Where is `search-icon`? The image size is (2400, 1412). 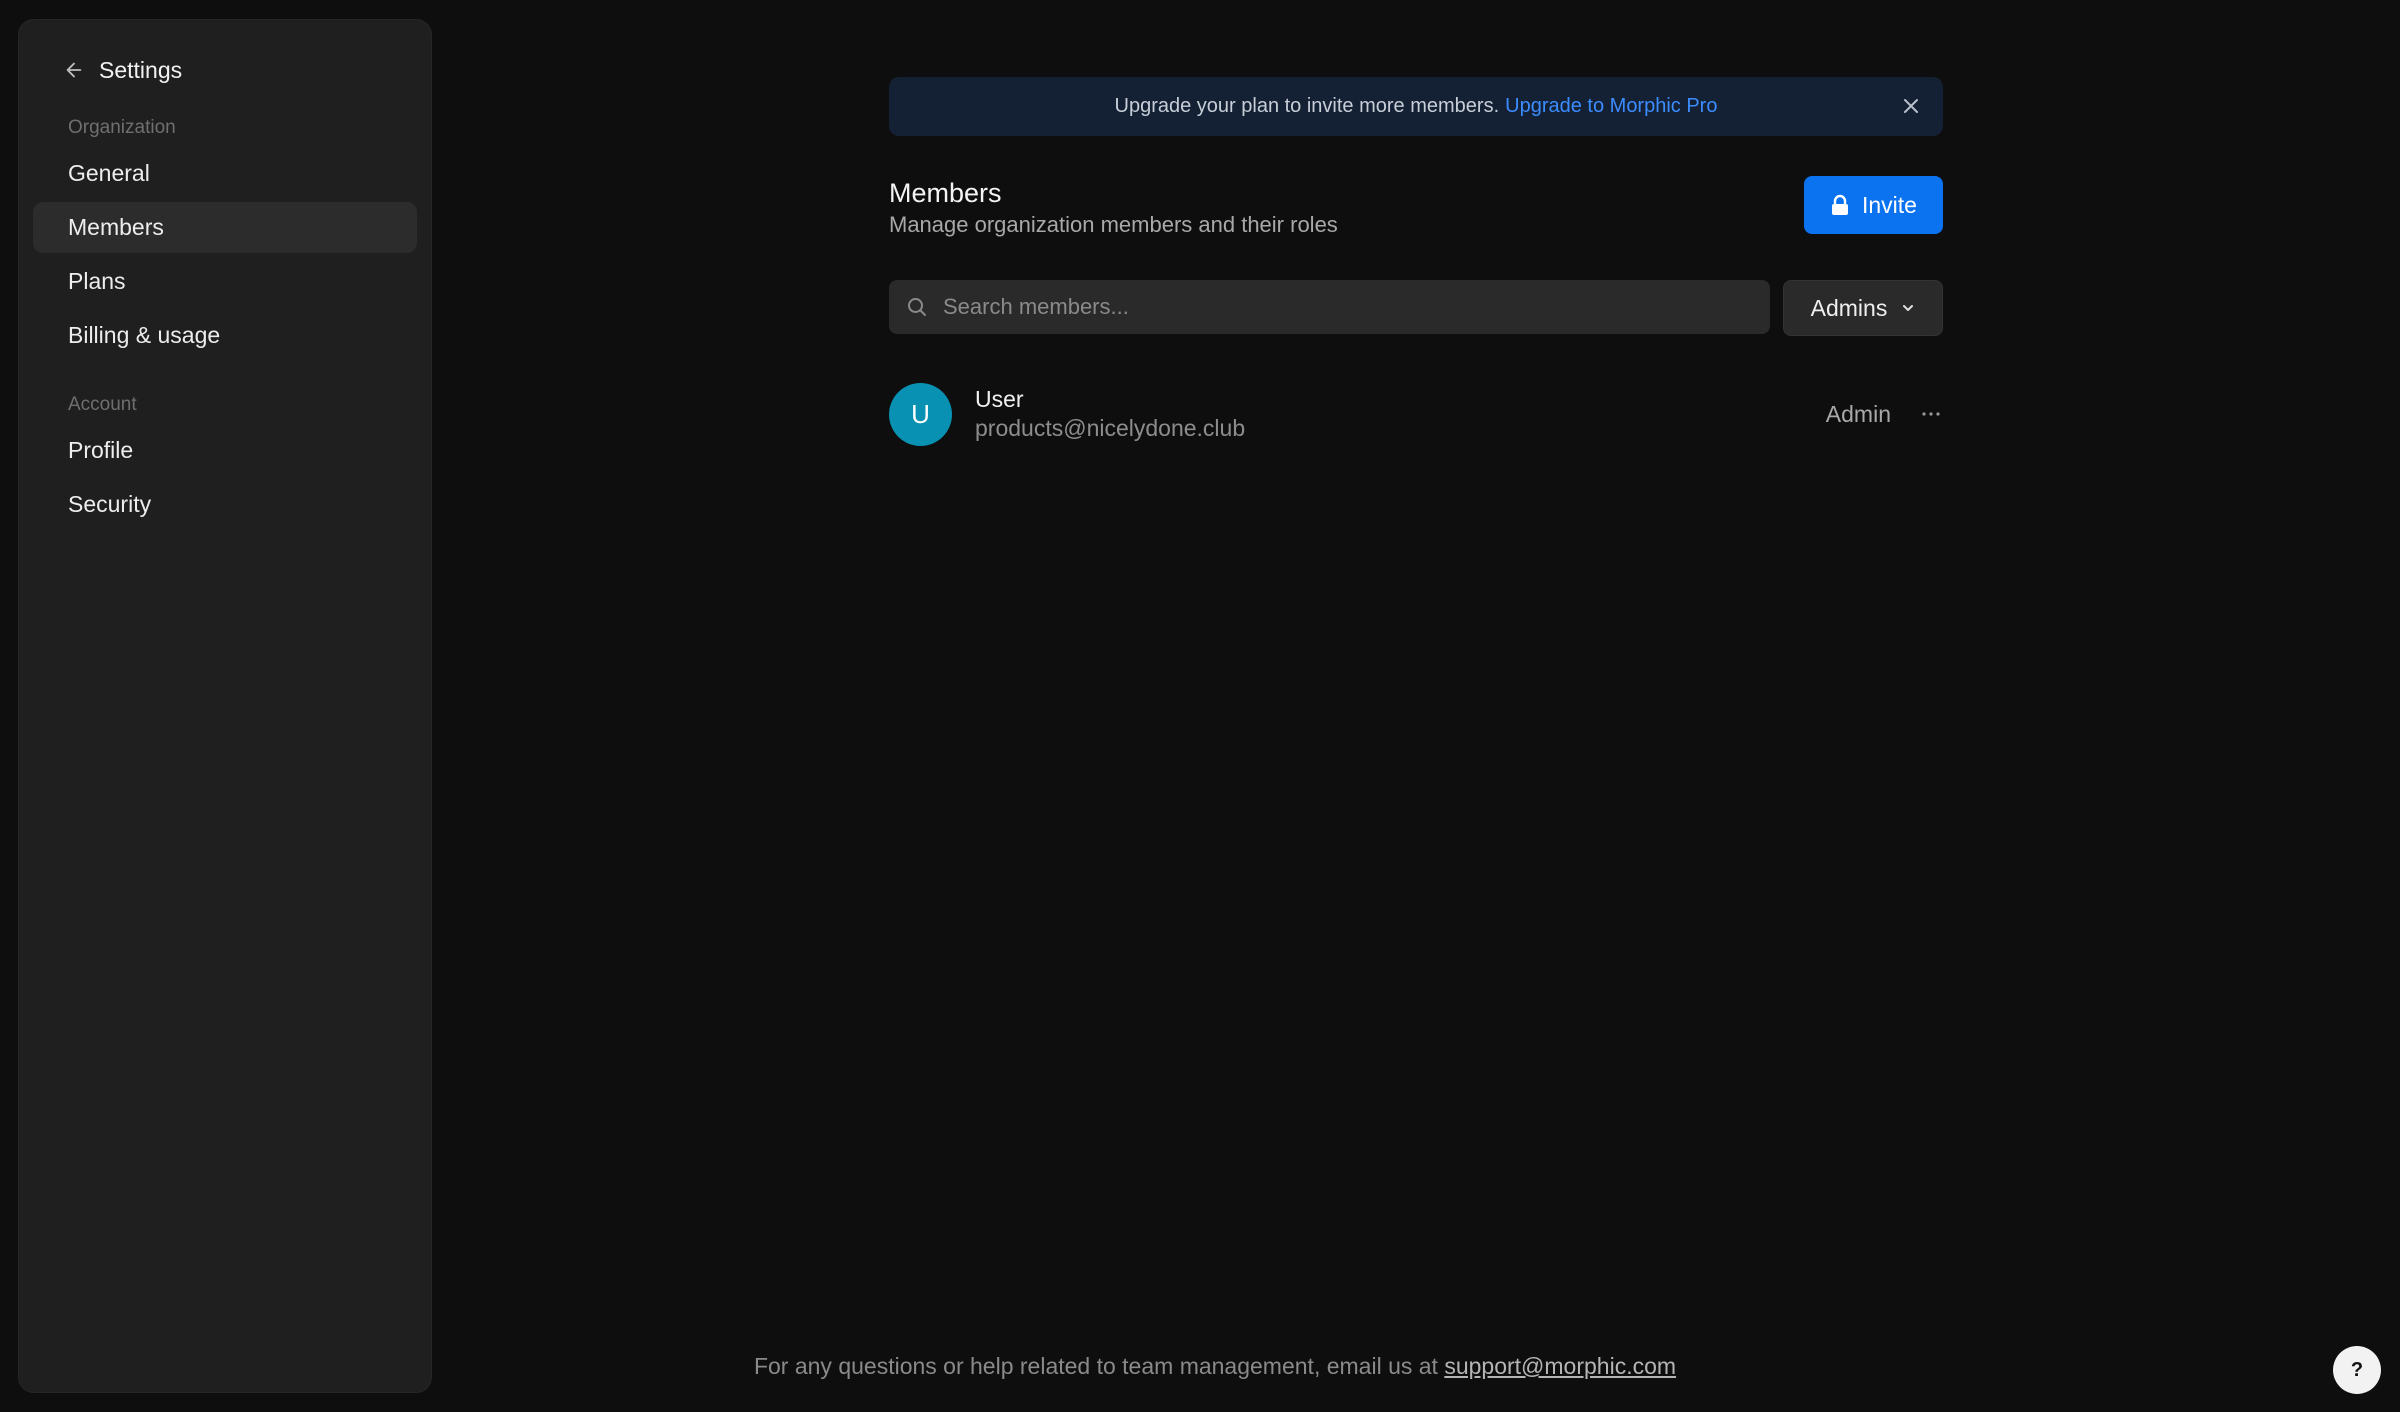 search-icon is located at coordinates (917, 307).